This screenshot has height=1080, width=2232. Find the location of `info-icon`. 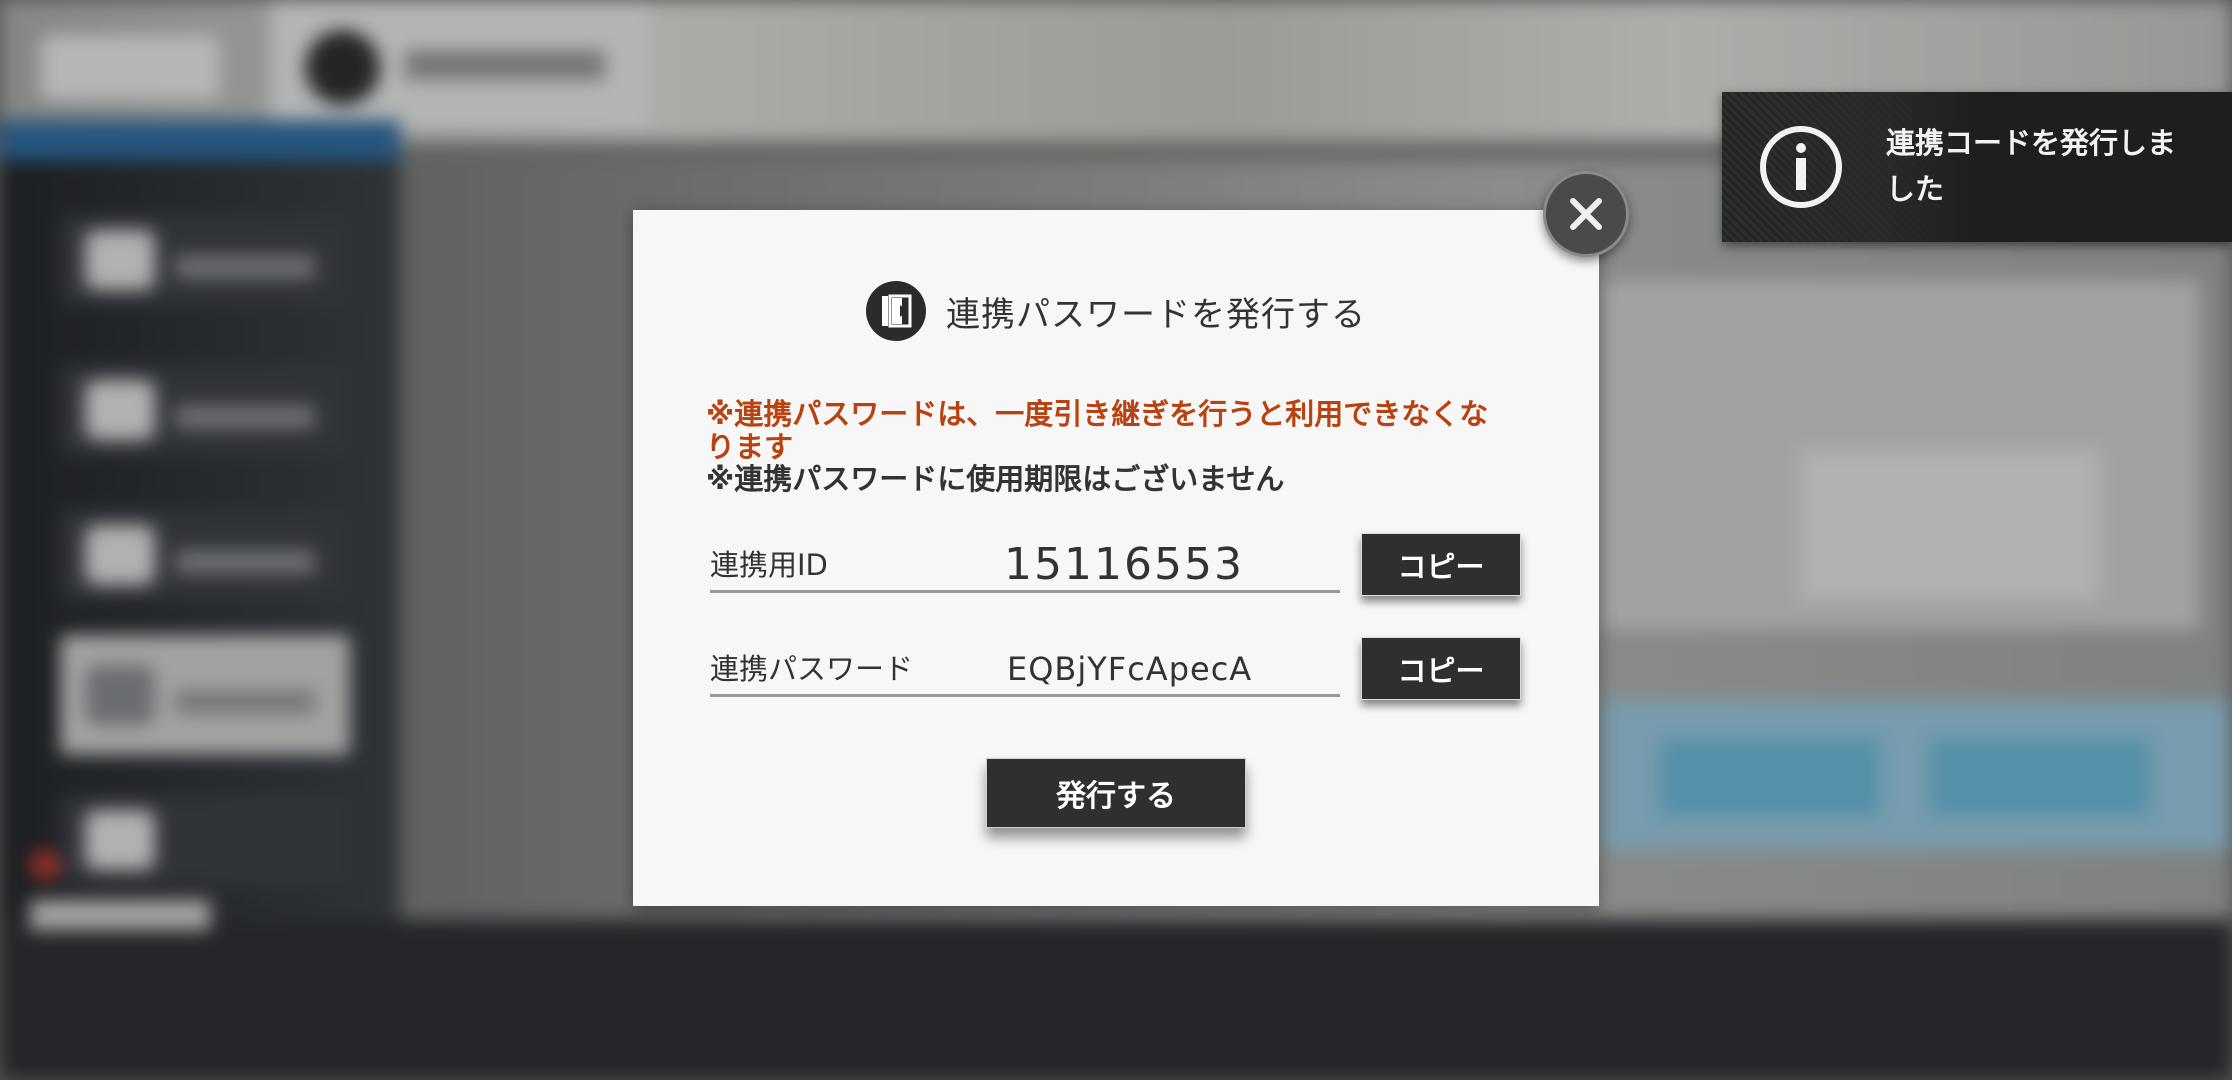

info-icon is located at coordinates (1801, 167).